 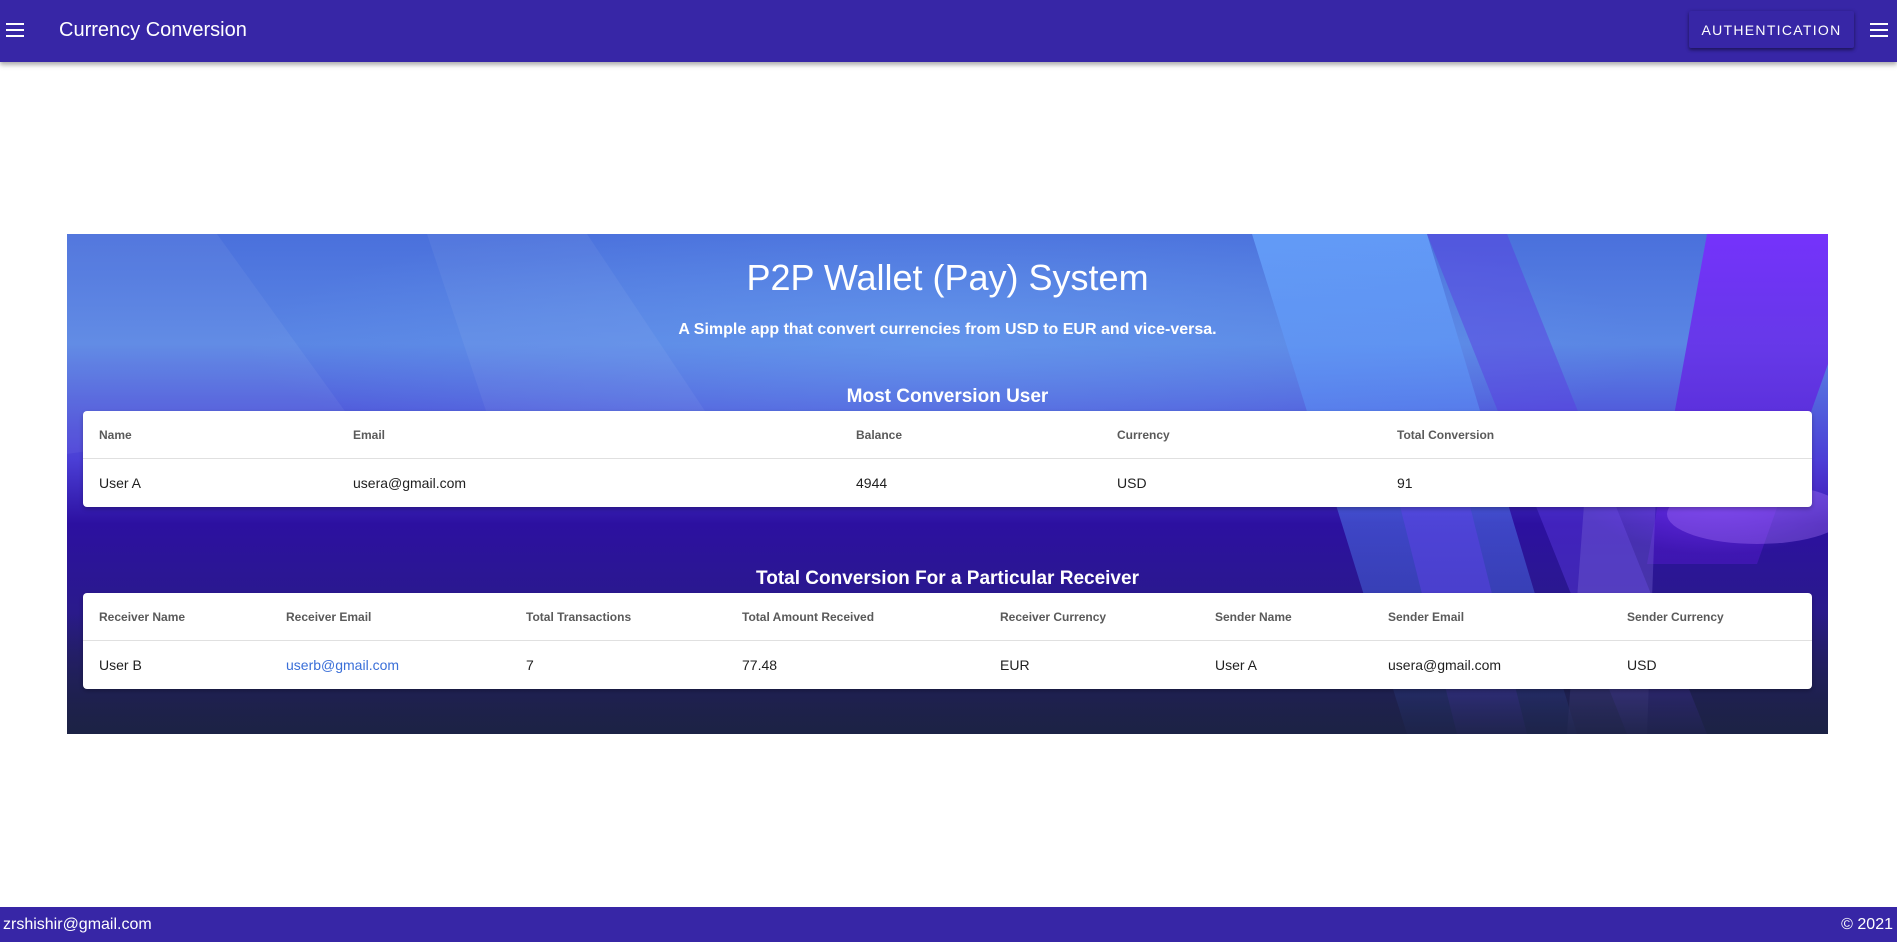 I want to click on column-header-receiver-email: Receiver Email, so click(x=390, y=617).